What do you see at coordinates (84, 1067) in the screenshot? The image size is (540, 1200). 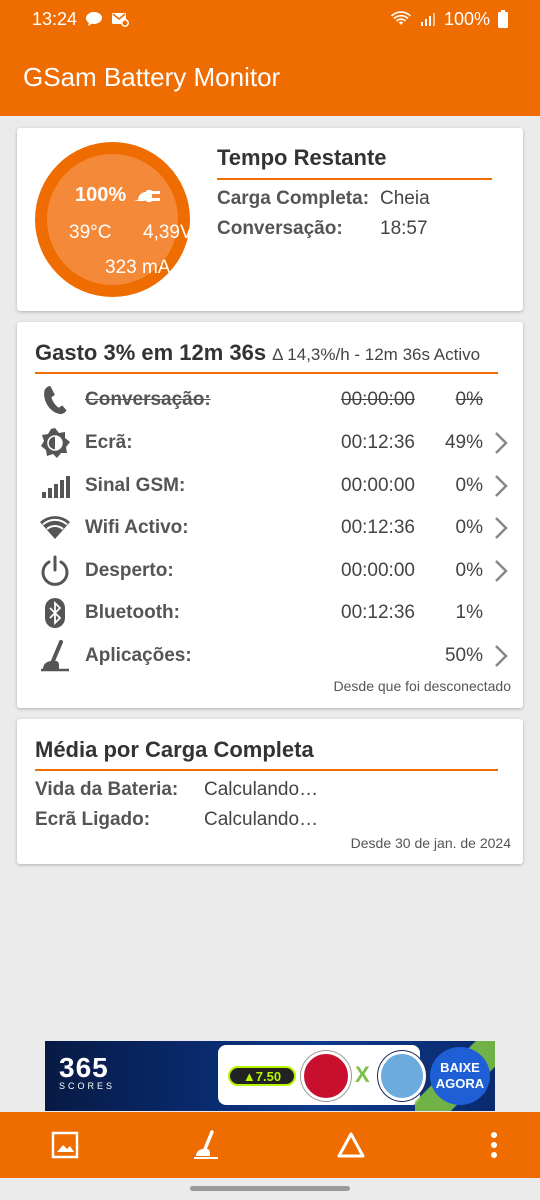 I see `ad-brand: 365` at bounding box center [84, 1067].